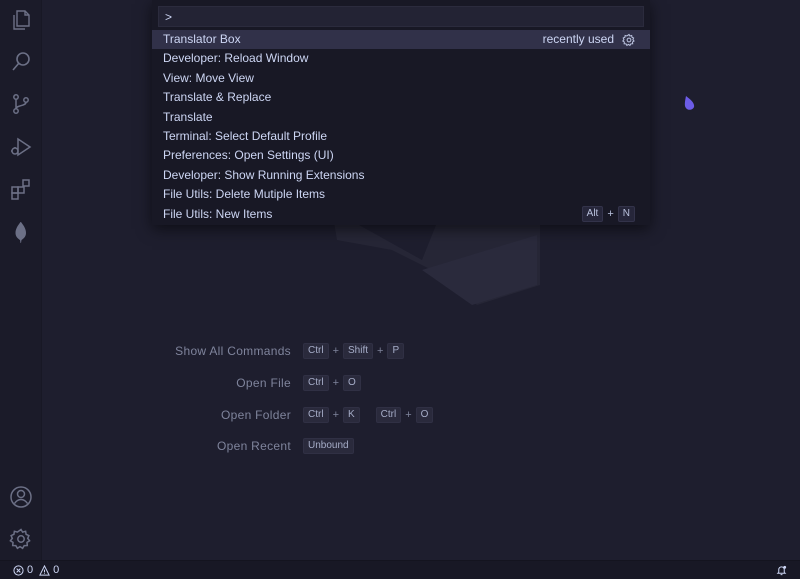  I want to click on command-item-new-items: File Utils: New Items Alt + N, so click(401, 214).